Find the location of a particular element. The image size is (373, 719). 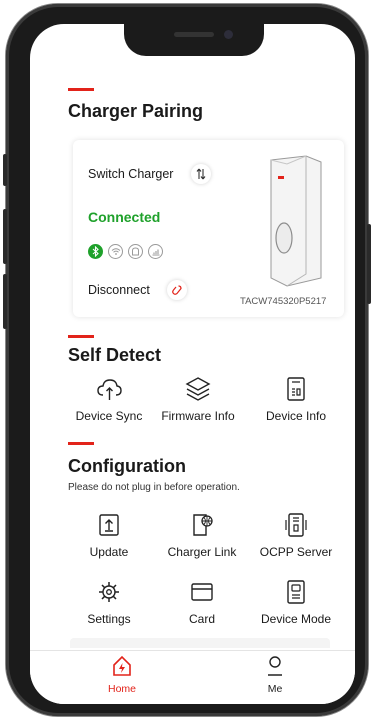

card-button: Card is located at coordinates (202, 602).